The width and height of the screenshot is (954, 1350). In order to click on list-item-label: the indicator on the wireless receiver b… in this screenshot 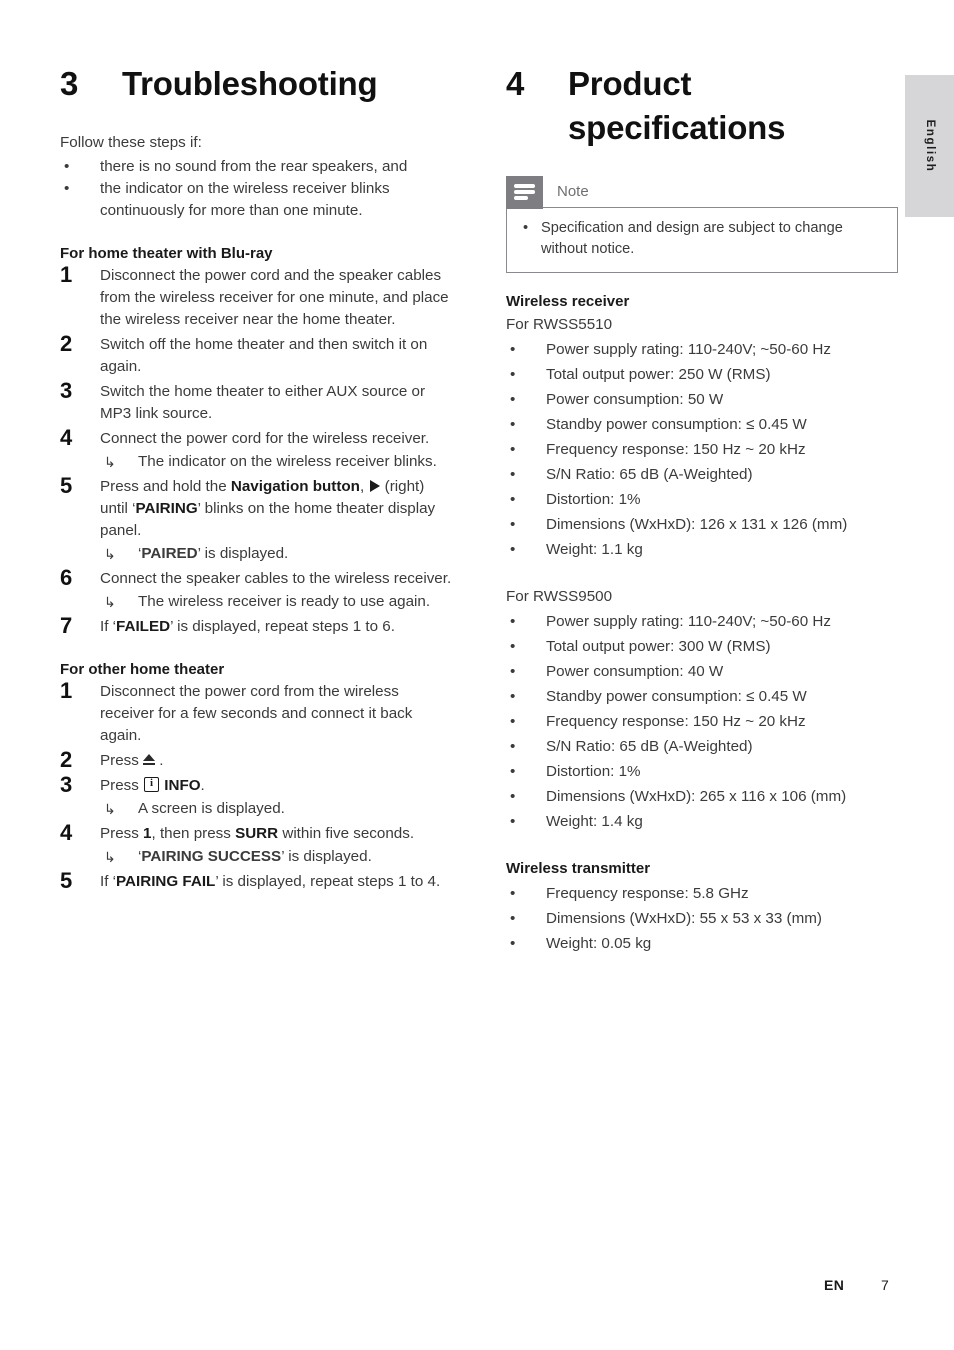, I will do `click(245, 199)`.